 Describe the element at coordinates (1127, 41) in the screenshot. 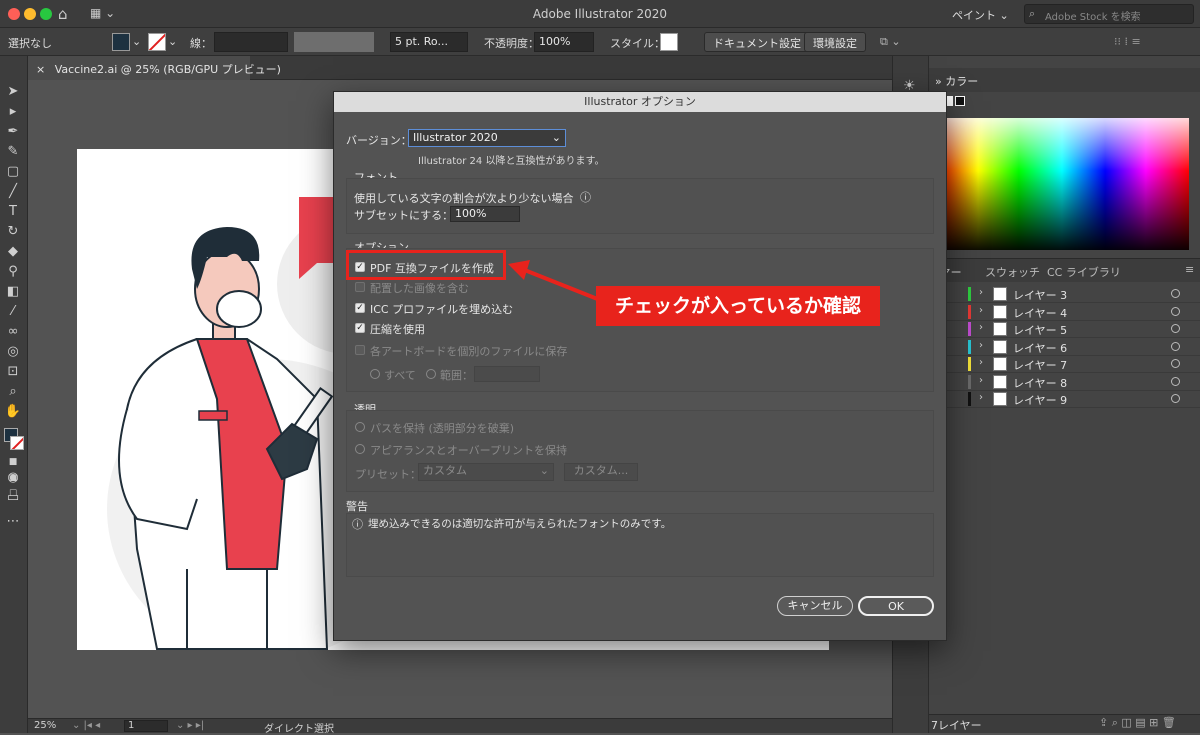

I see `panel-options-icon: ⁝⁝ ⁞ ≡` at that location.